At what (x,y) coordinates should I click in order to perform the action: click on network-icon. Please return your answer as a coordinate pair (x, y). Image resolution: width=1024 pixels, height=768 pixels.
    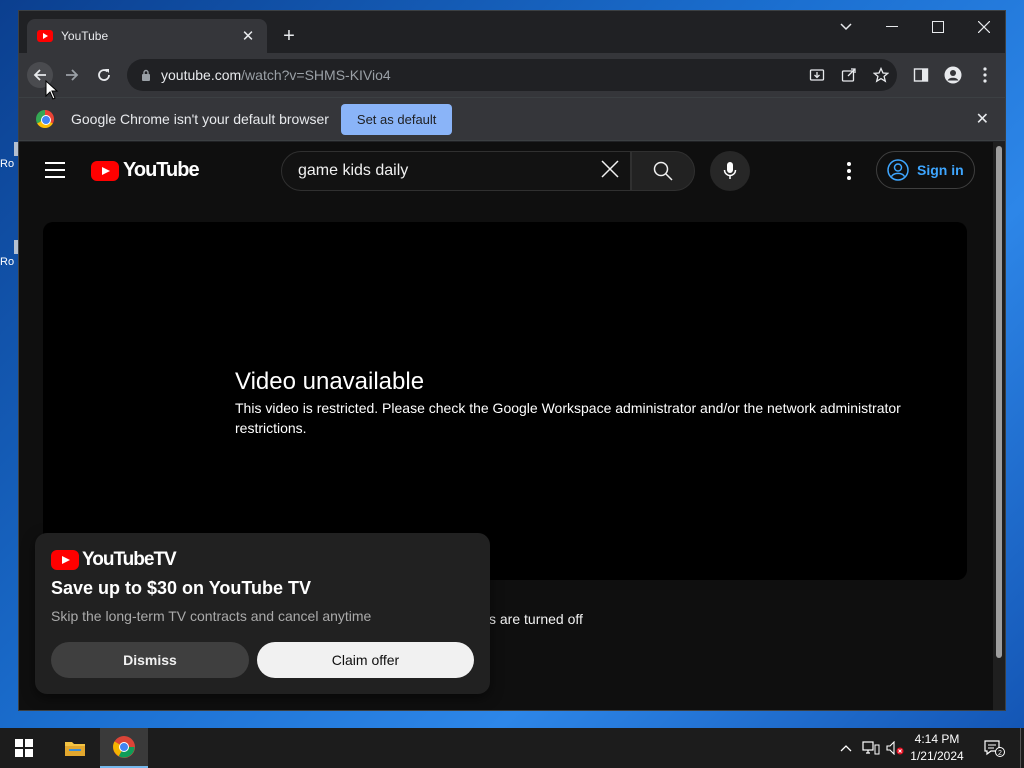
    Looking at the image, I should click on (871, 748).